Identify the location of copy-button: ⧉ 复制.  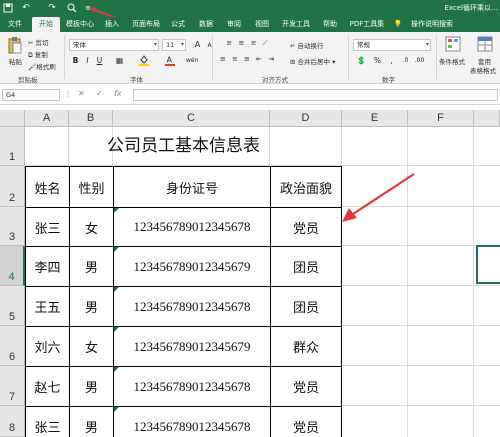
(38, 54).